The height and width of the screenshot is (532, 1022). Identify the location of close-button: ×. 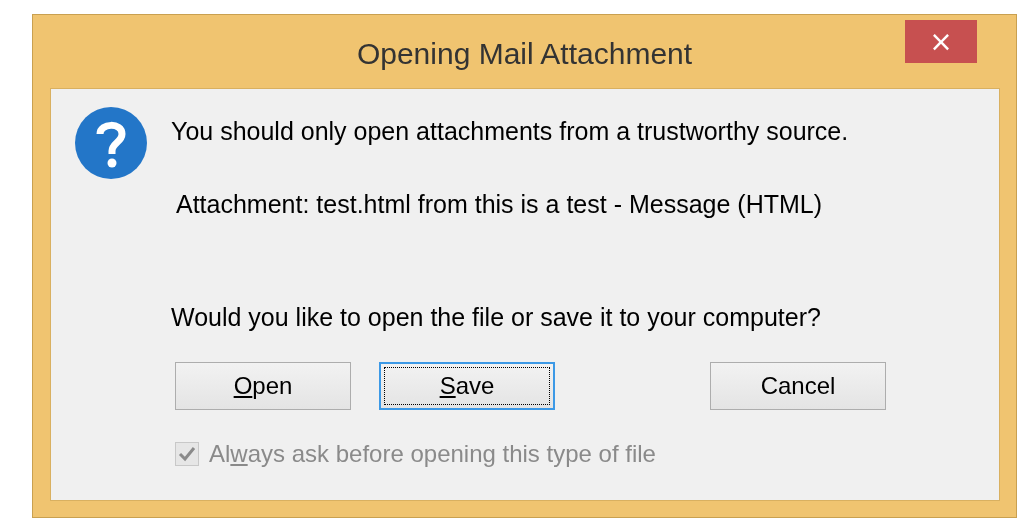
(941, 41).